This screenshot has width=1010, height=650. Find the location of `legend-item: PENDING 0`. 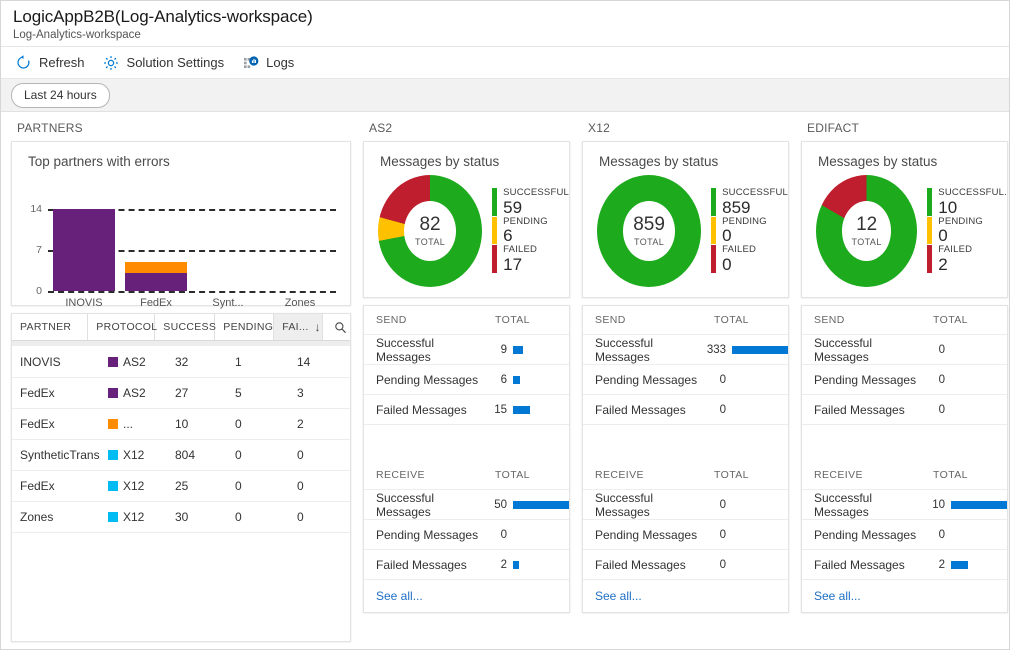

legend-item: PENDING 0 is located at coordinates (967, 230).